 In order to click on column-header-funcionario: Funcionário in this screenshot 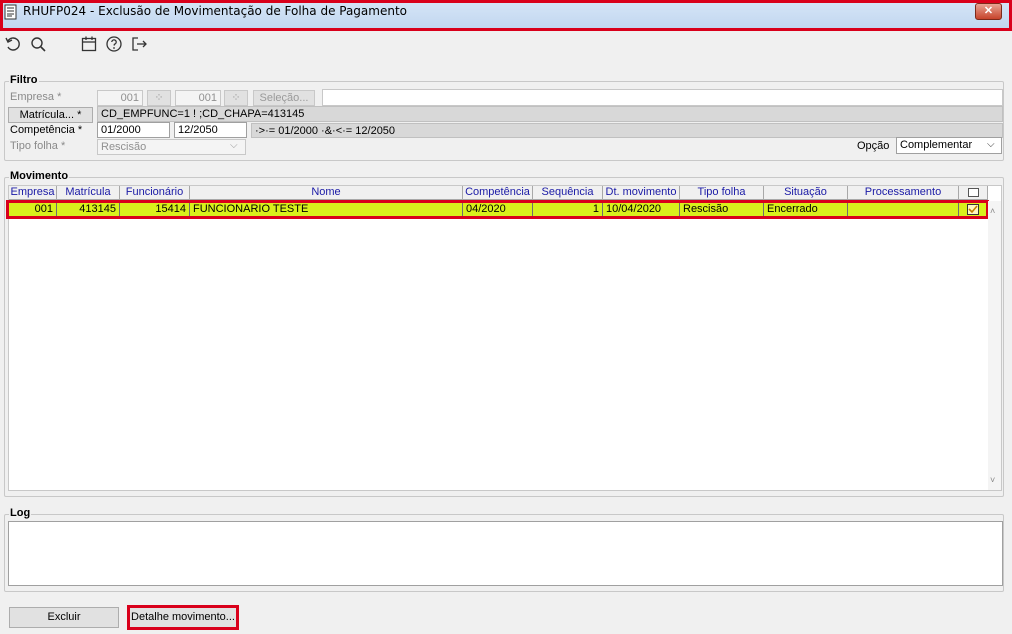, I will do `click(155, 193)`.